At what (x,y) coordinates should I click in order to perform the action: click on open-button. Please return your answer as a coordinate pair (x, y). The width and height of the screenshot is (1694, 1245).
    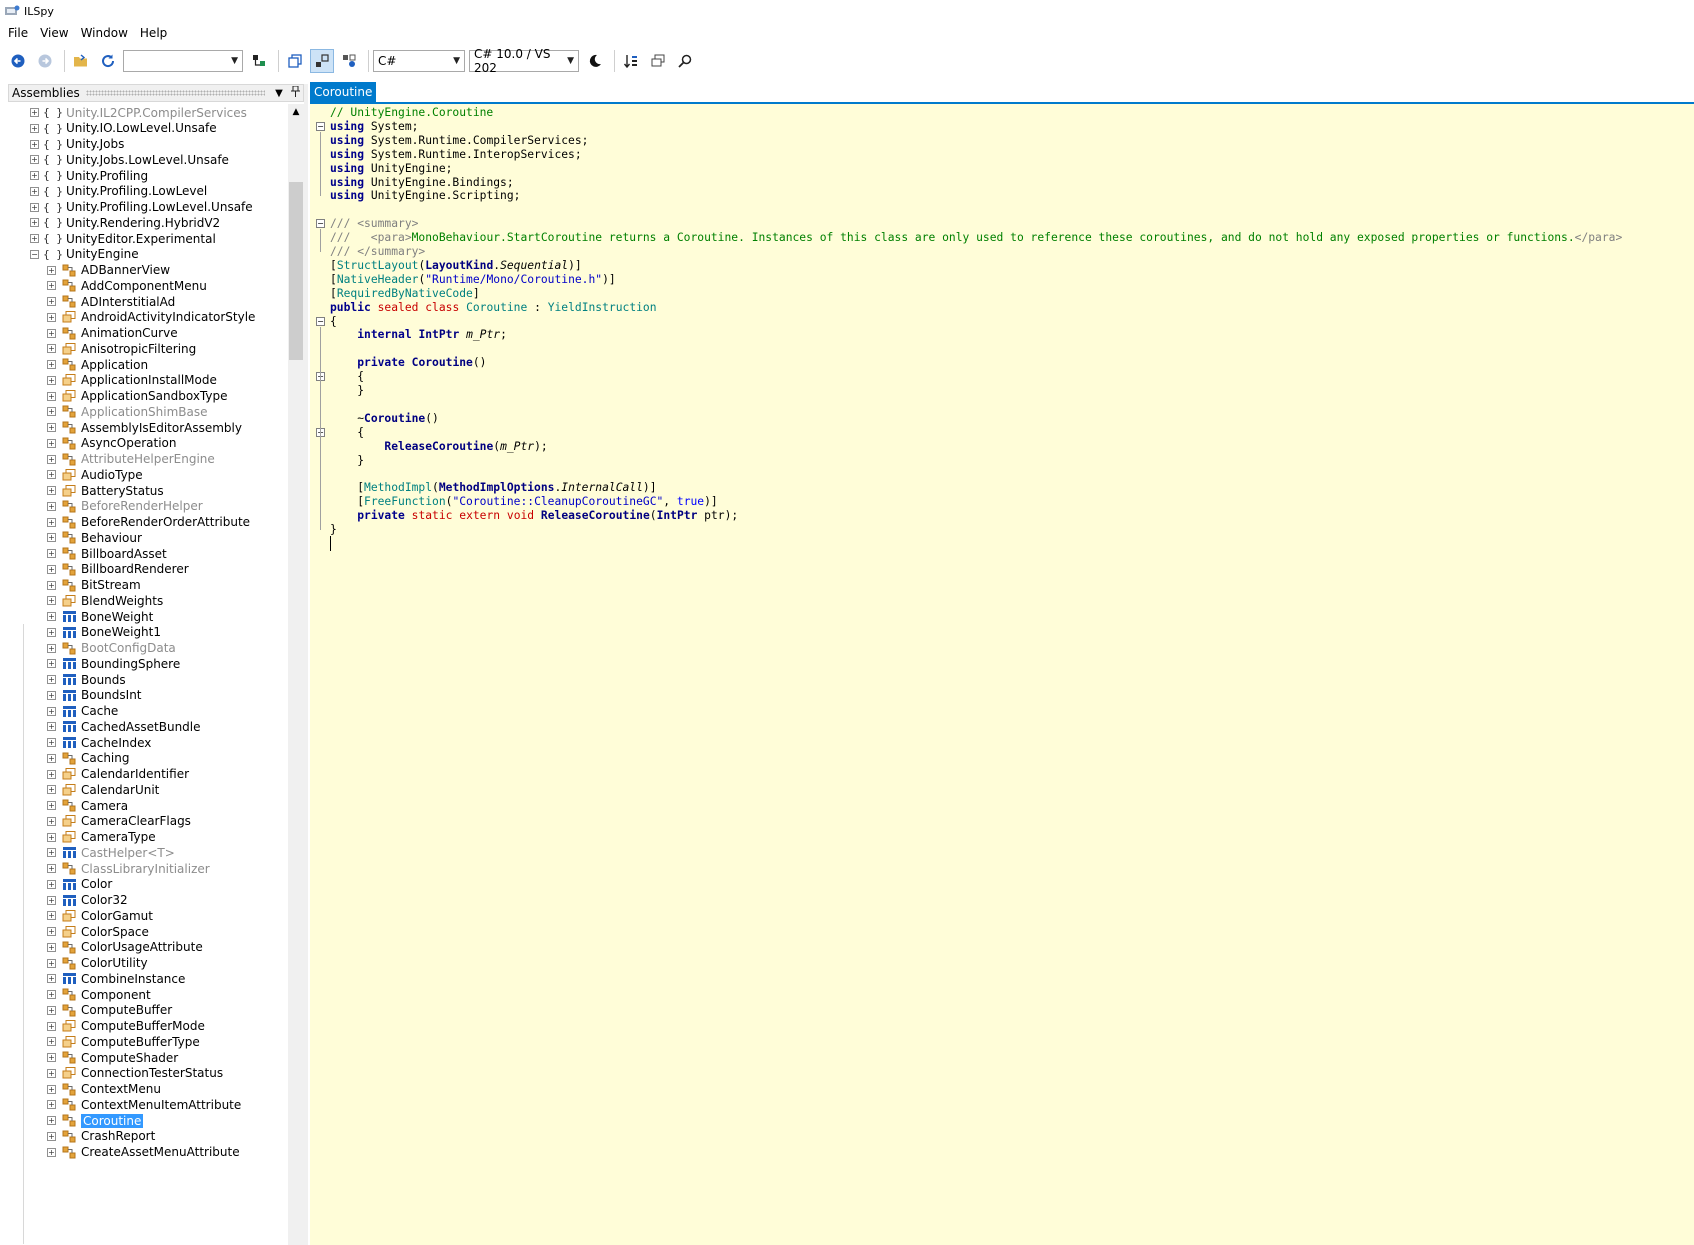
    Looking at the image, I should click on (81, 61).